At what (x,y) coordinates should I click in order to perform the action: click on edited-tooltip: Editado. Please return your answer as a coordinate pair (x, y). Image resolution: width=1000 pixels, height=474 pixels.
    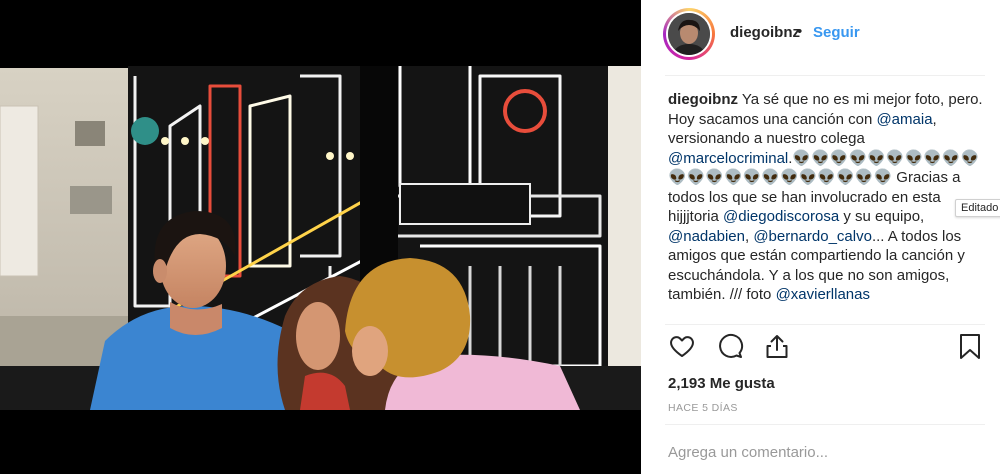
    Looking at the image, I should click on (977, 208).